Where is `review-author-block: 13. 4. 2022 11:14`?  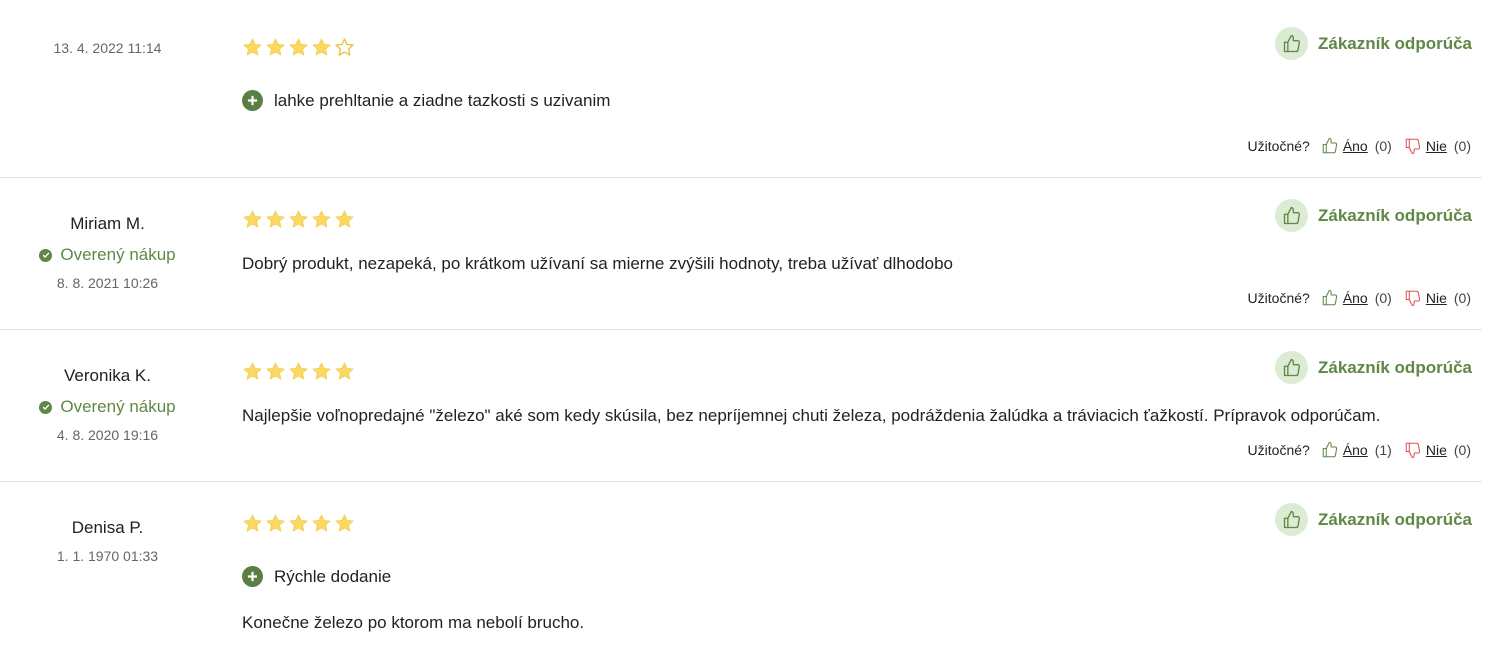 review-author-block: 13. 4. 2022 11:14 is located at coordinates (107, 48).